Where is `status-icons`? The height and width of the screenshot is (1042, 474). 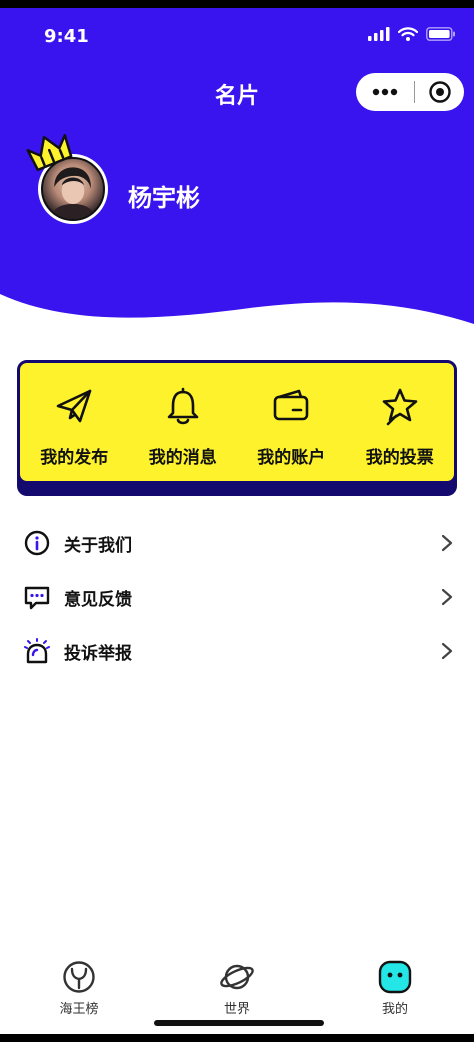
status-icons is located at coordinates (412, 35).